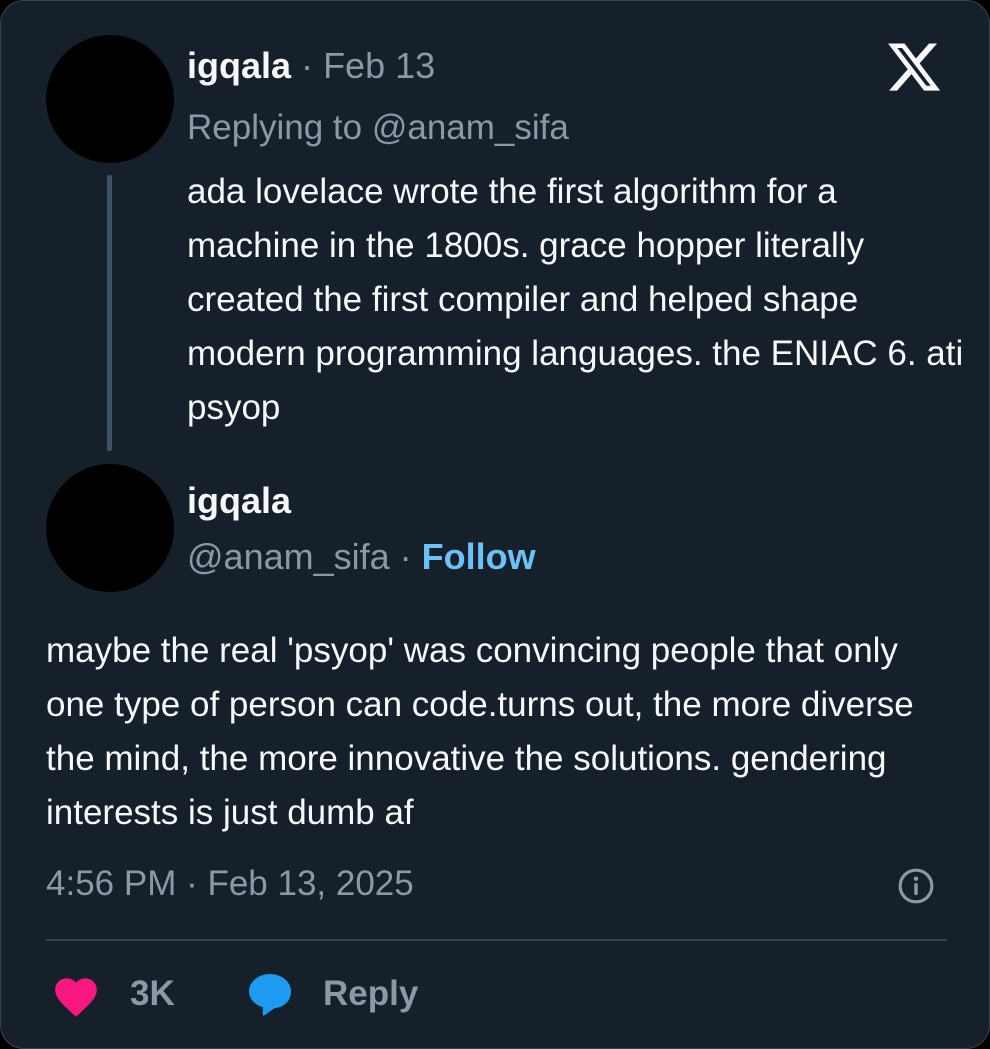 Image resolution: width=990 pixels, height=1049 pixels. What do you see at coordinates (370, 994) in the screenshot?
I see `reply-button: Reply` at bounding box center [370, 994].